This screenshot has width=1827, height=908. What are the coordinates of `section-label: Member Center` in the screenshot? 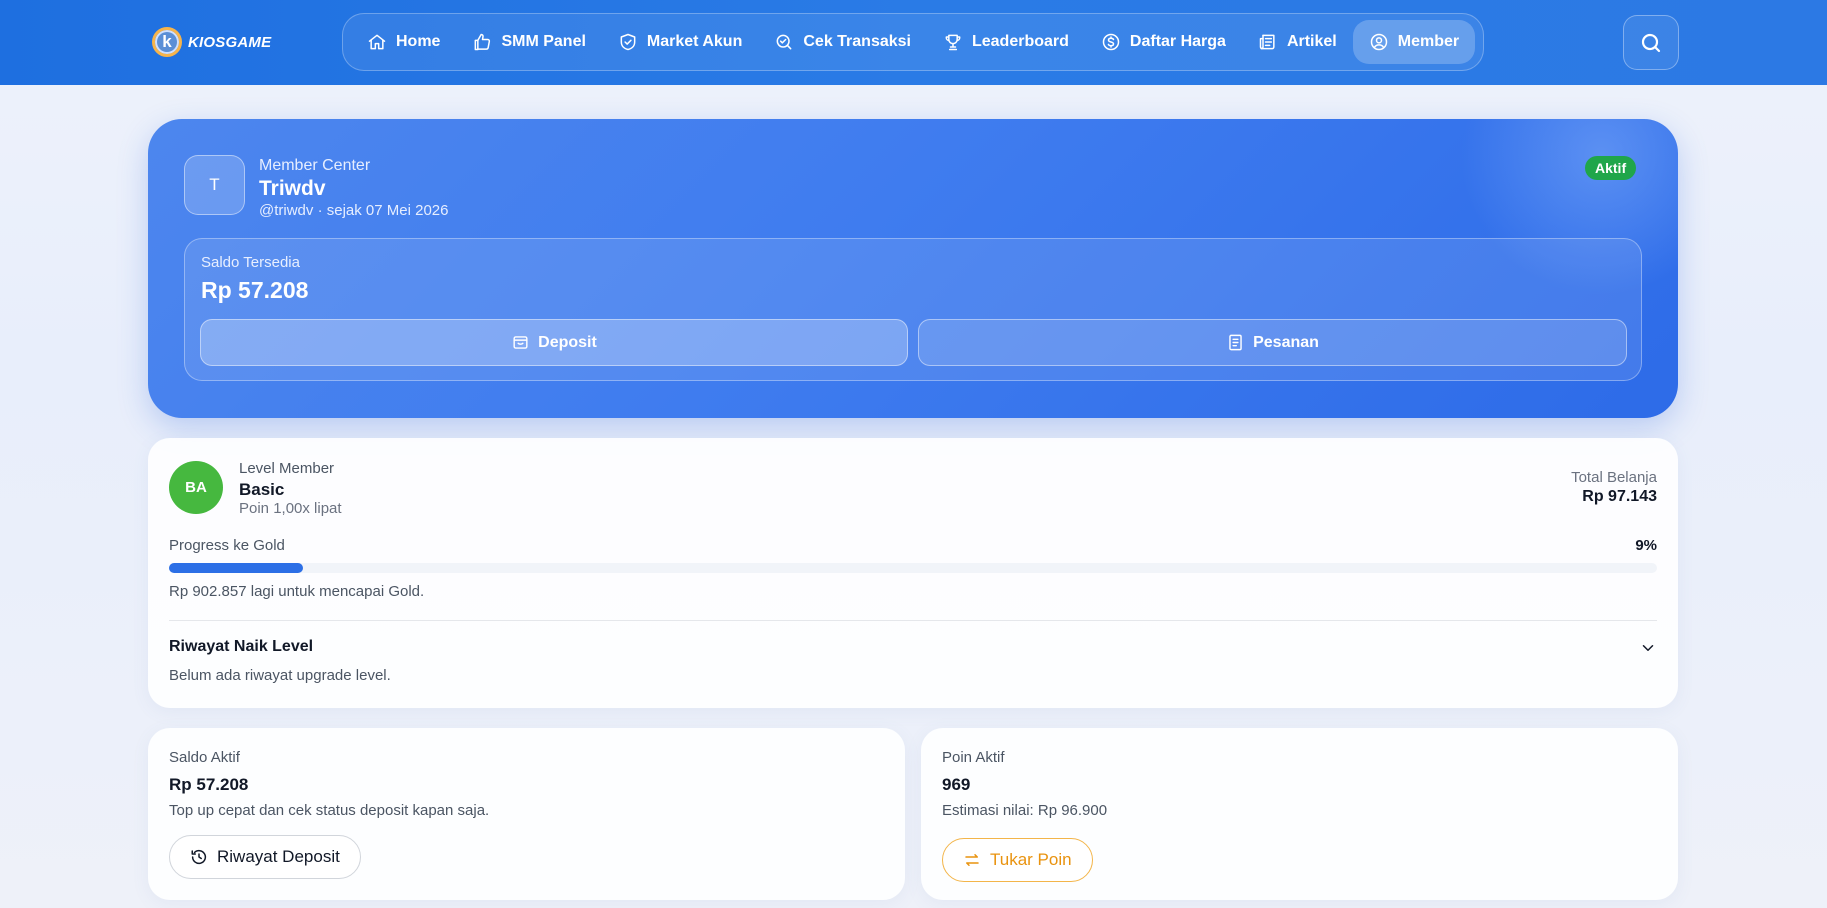 It's located at (315, 165).